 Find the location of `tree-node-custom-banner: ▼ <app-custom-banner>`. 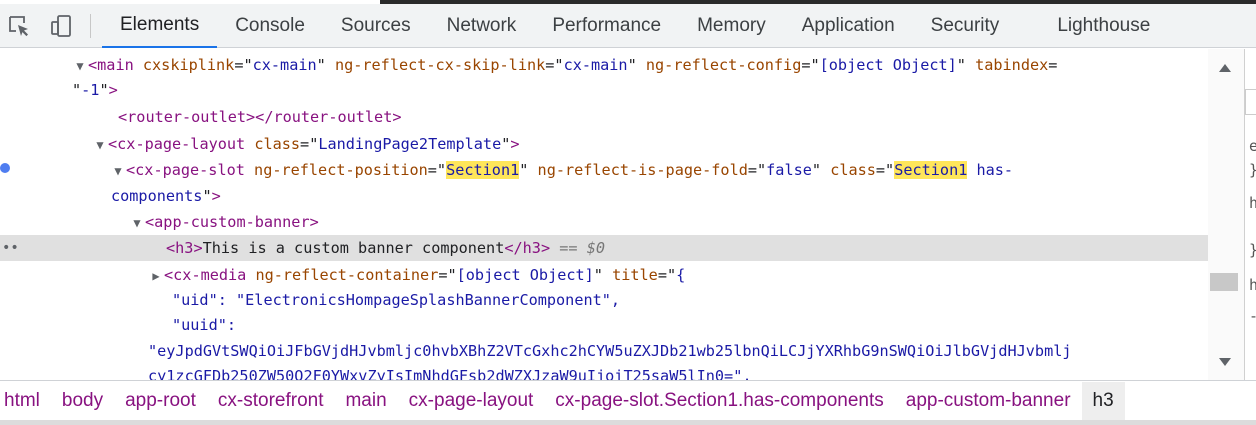

tree-node-custom-banner: ▼ <app-custom-banner> is located at coordinates (223, 222).